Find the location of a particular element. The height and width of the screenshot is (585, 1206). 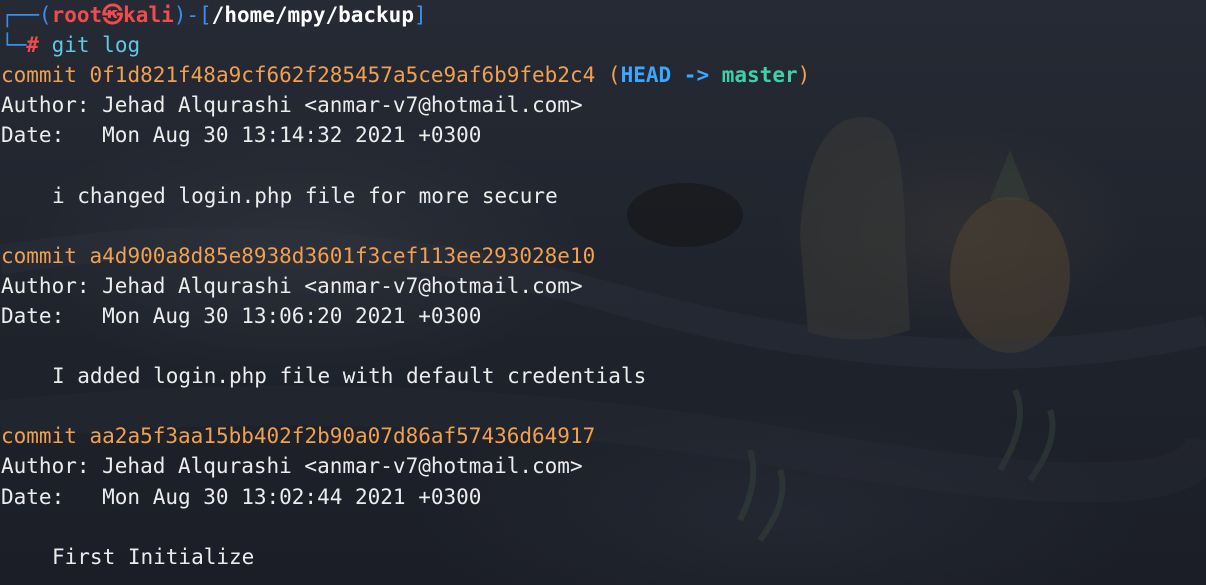

ref-close-paren: ) is located at coordinates (804, 75).